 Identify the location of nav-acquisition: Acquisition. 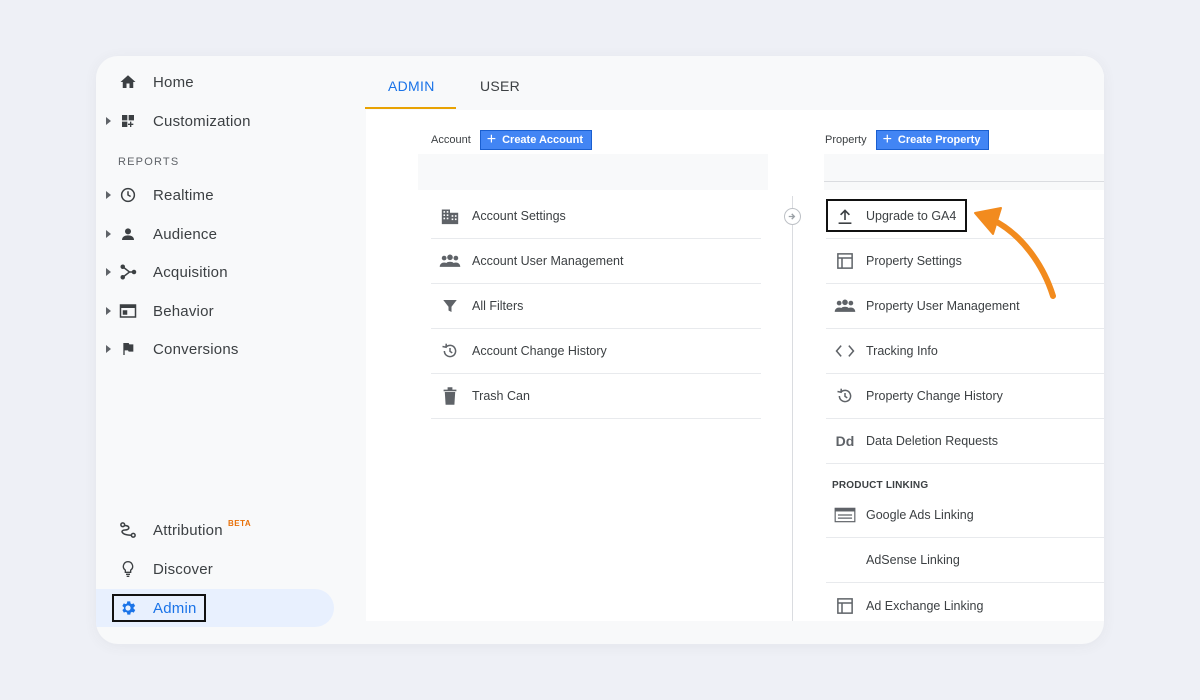
(215, 272).